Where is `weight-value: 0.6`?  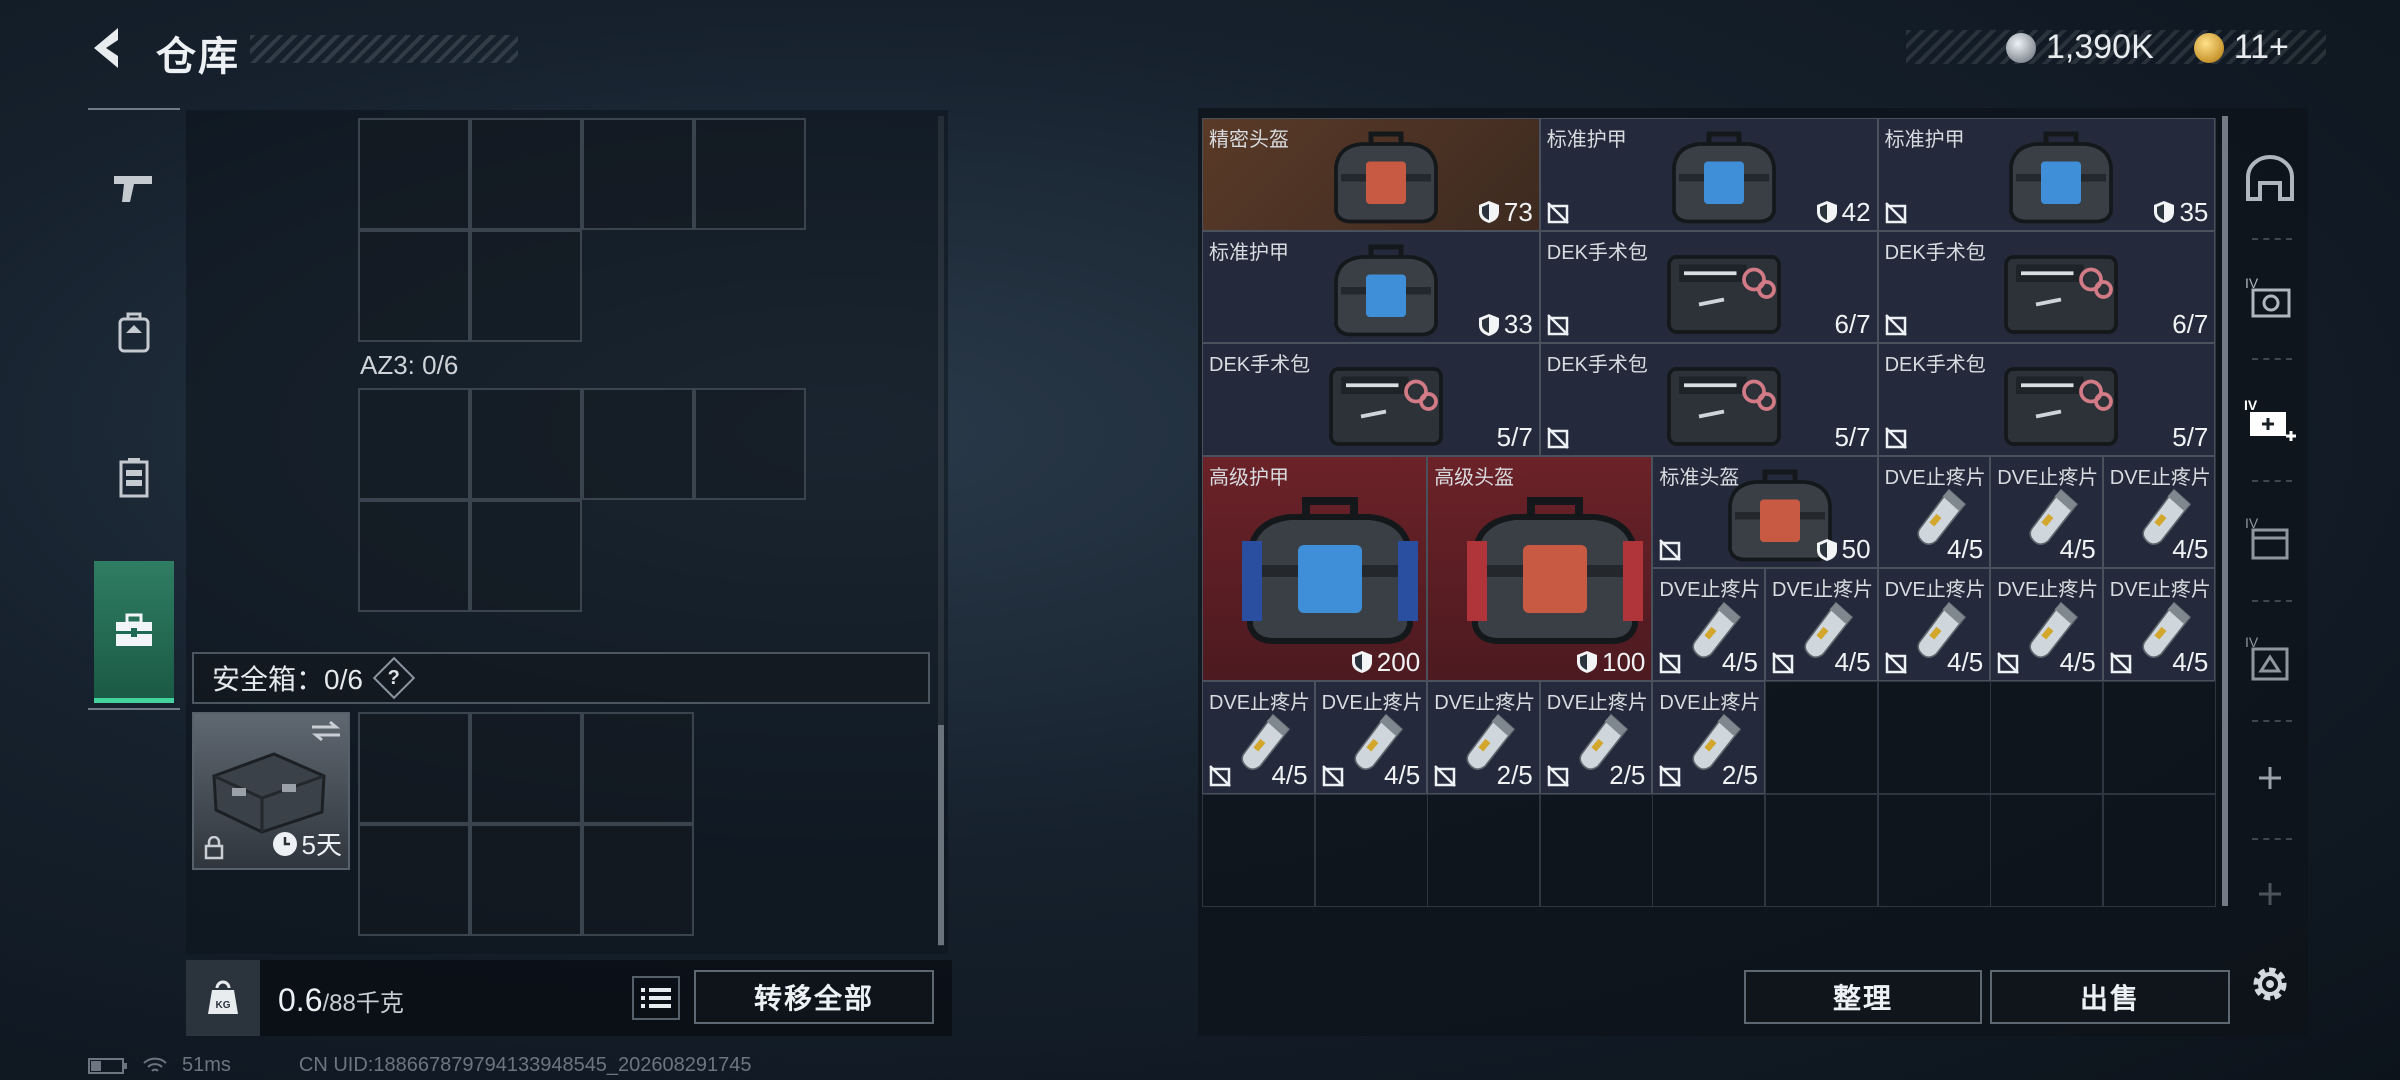
weight-value: 0.6 is located at coordinates (300, 1000).